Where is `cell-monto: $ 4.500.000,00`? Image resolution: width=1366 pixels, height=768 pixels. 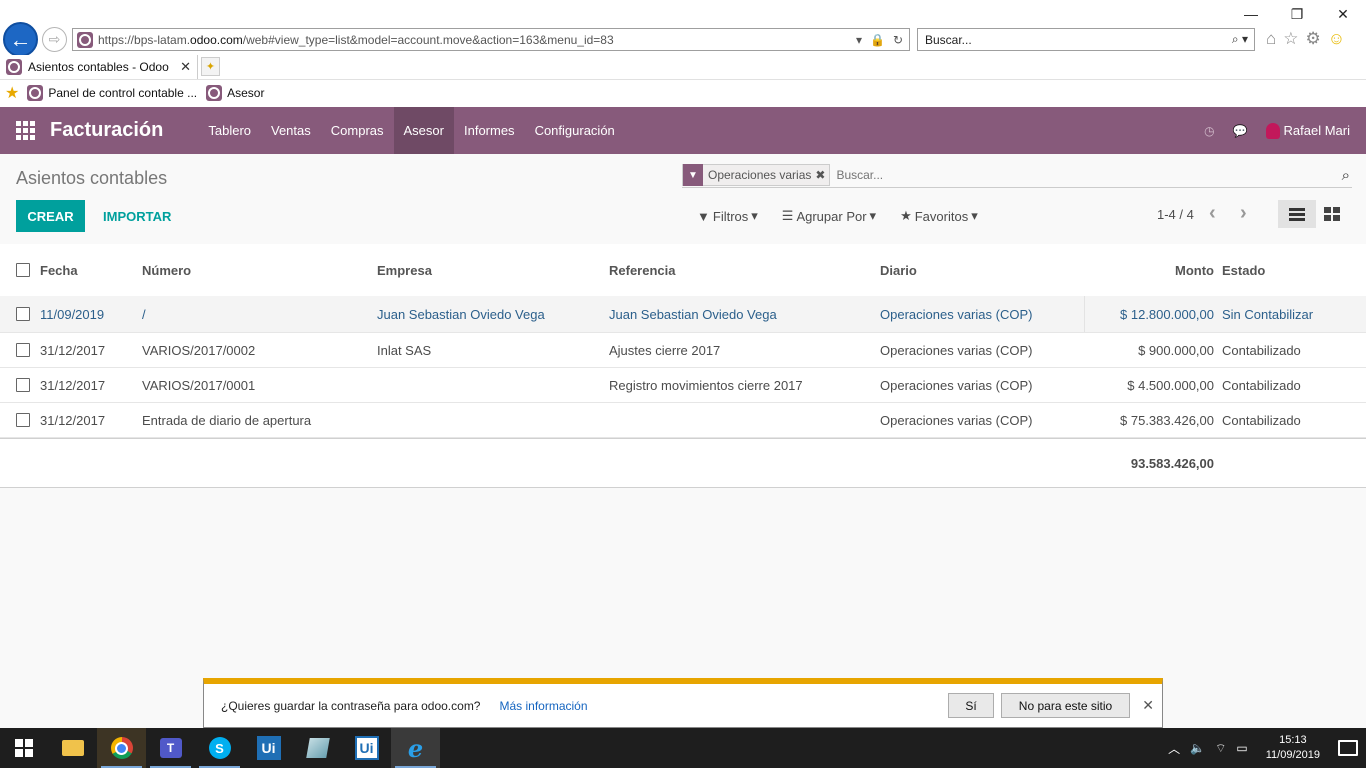
cell-monto: $ 4.500.000,00 is located at coordinates (1170, 385).